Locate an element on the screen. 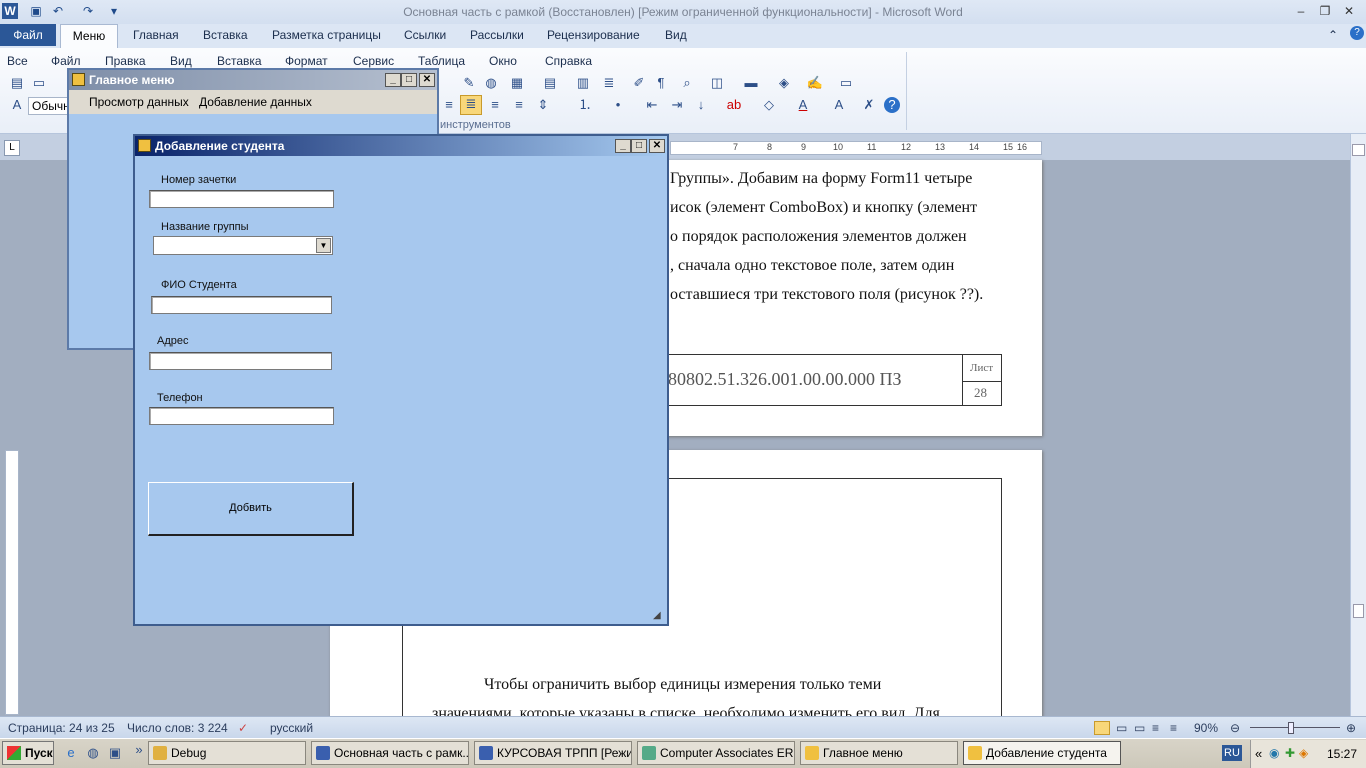 The image size is (1366, 768). fio-input is located at coordinates (241, 305).